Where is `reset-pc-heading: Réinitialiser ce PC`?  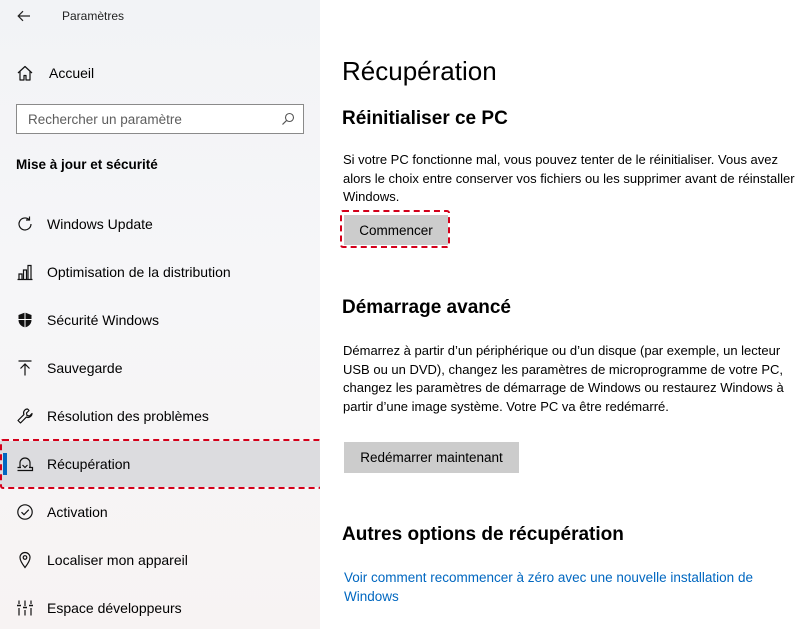
reset-pc-heading: Réinitialiser ce PC is located at coordinates (425, 118).